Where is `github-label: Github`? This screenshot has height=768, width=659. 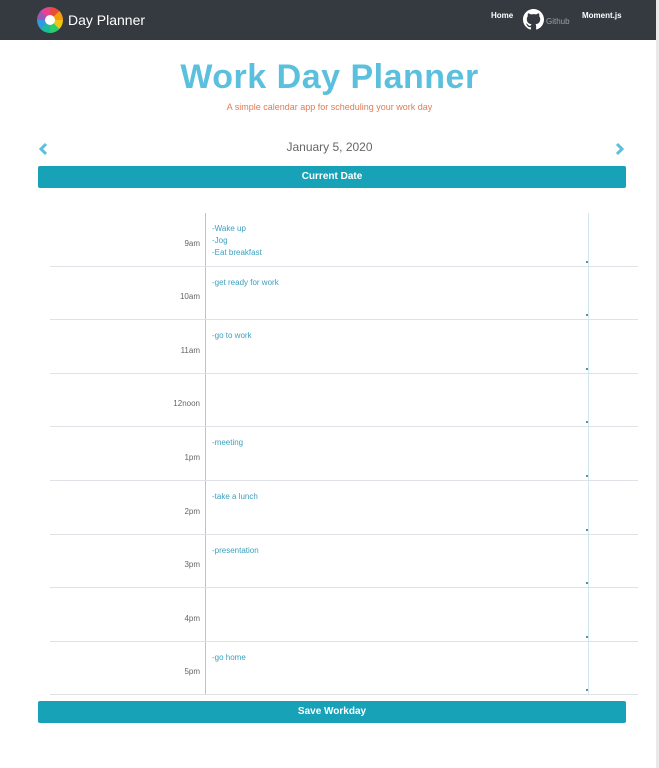 github-label: Github is located at coordinates (558, 21).